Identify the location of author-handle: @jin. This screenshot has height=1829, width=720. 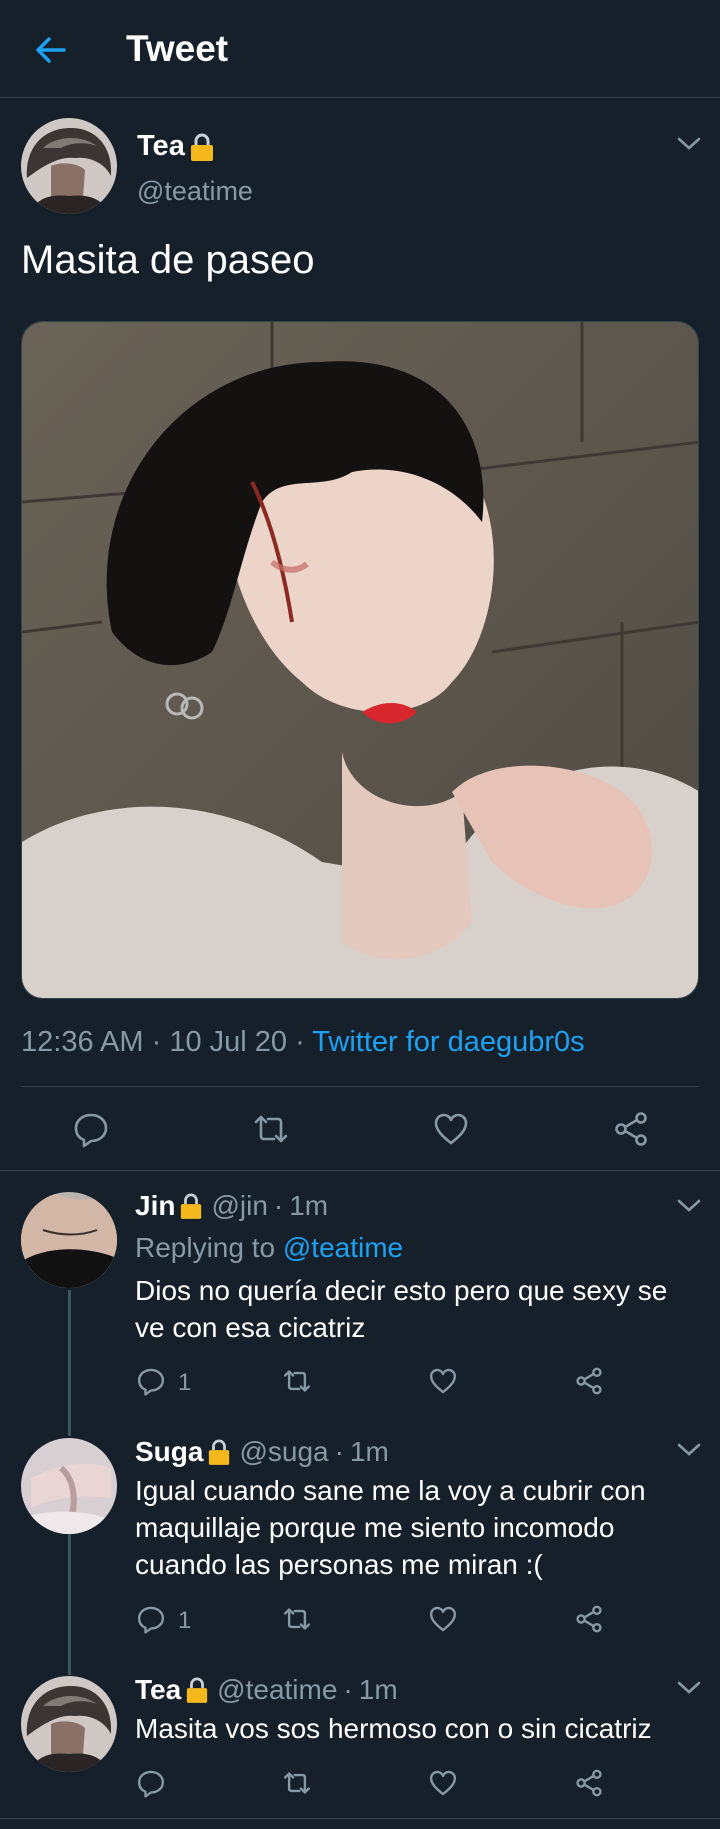
(239, 1206).